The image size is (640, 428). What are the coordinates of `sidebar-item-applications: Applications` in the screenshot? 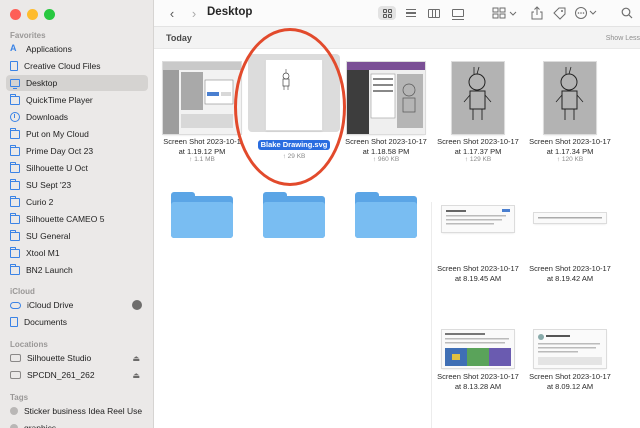 It's located at (77, 49).